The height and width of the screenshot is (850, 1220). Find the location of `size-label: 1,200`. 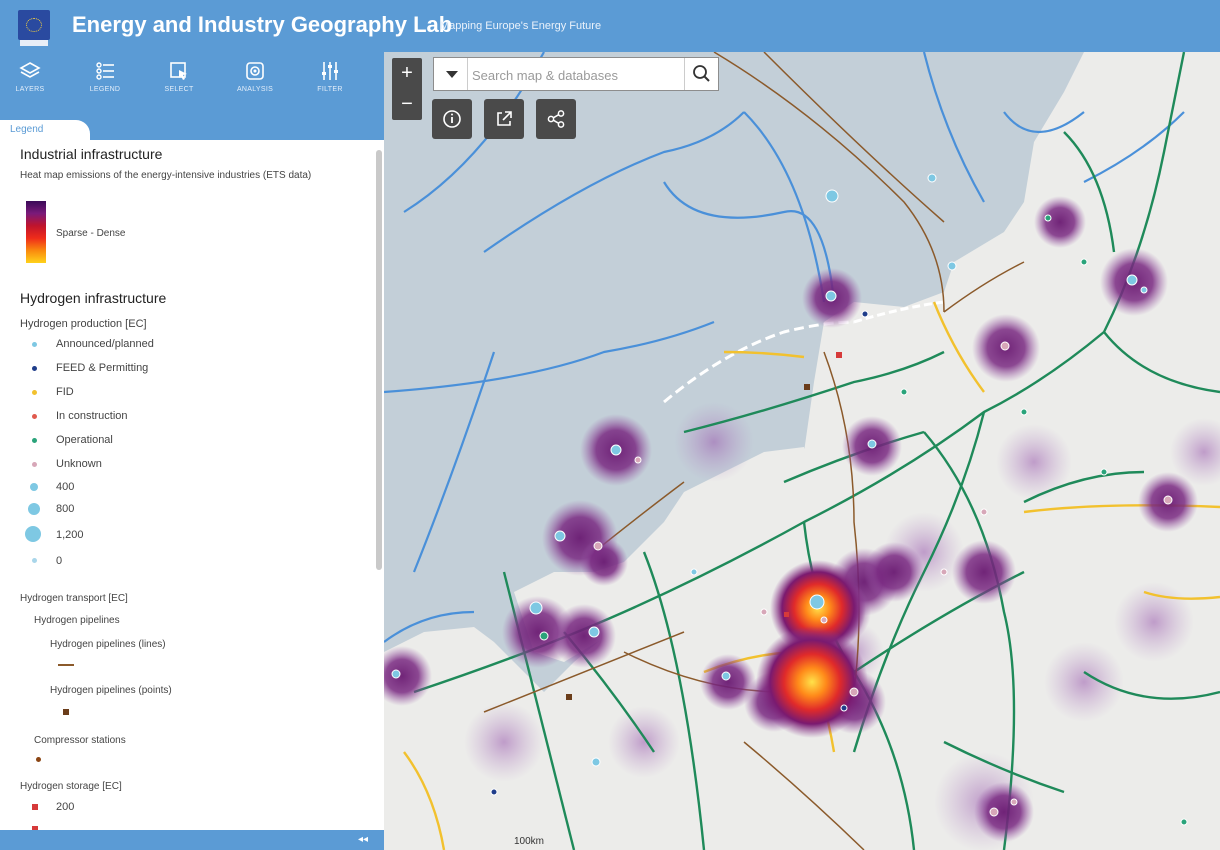

size-label: 1,200 is located at coordinates (70, 535).